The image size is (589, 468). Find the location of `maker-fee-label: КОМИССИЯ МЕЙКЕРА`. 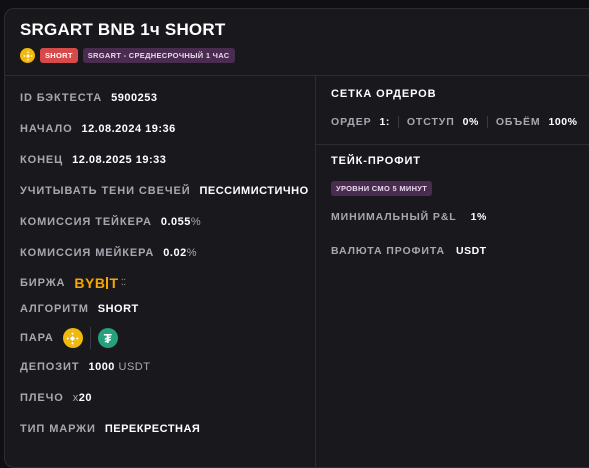

maker-fee-label: КОМИССИЯ МЕЙКЕРА is located at coordinates (87, 253).